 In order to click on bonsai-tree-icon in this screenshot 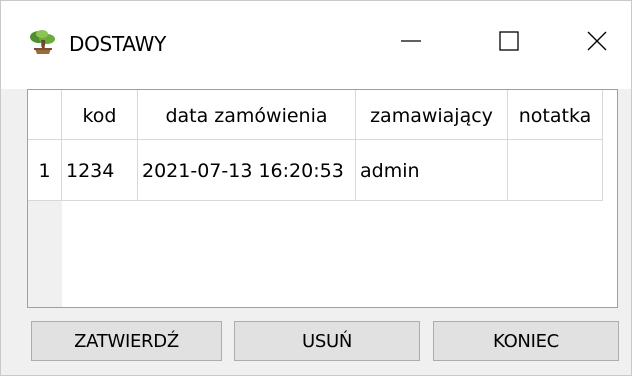, I will do `click(43, 43)`.